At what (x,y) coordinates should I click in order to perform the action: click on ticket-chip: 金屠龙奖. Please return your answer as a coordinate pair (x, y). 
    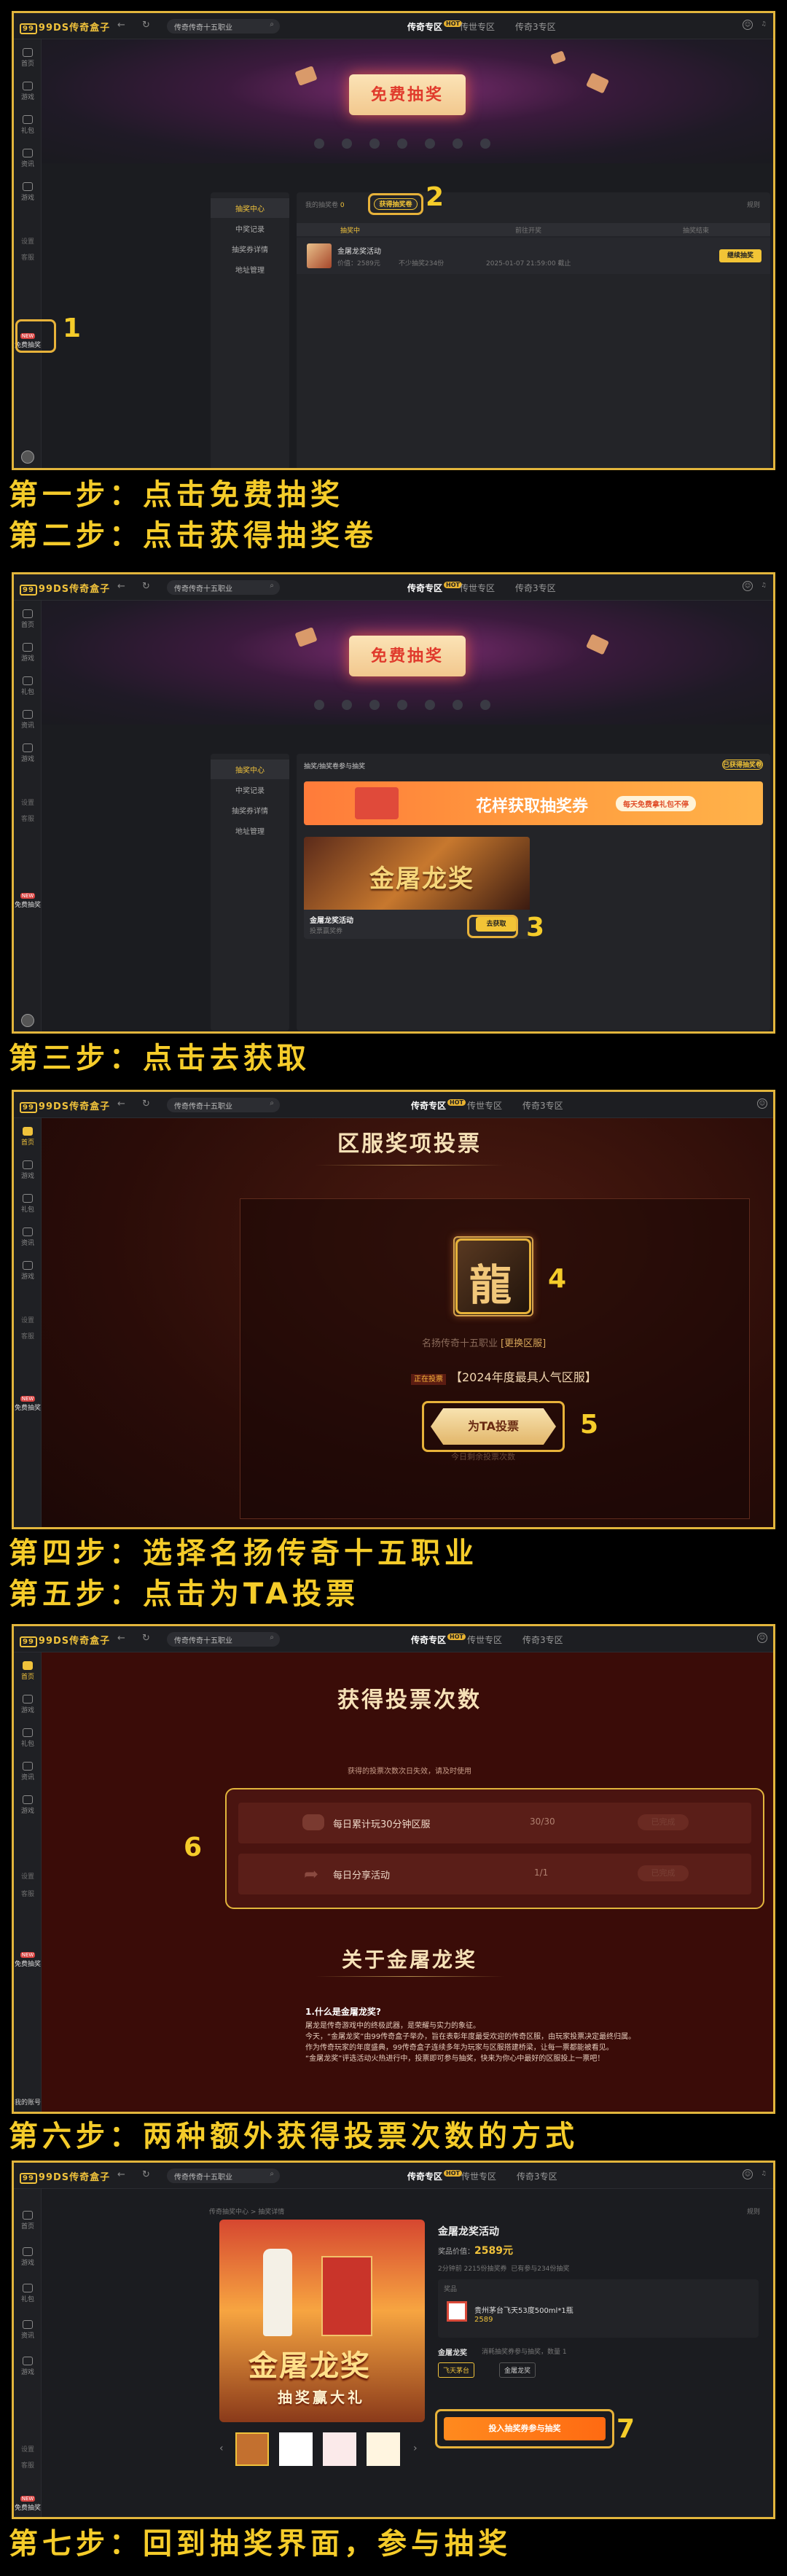
    Looking at the image, I should click on (517, 2370).